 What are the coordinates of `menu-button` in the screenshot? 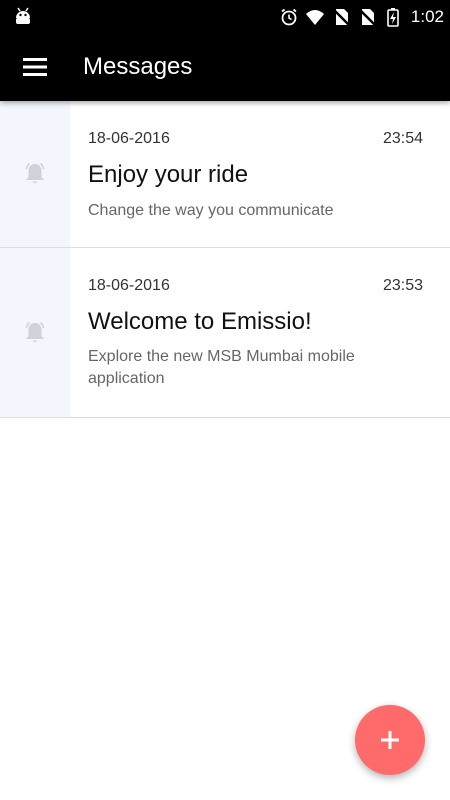 It's located at (35, 67).